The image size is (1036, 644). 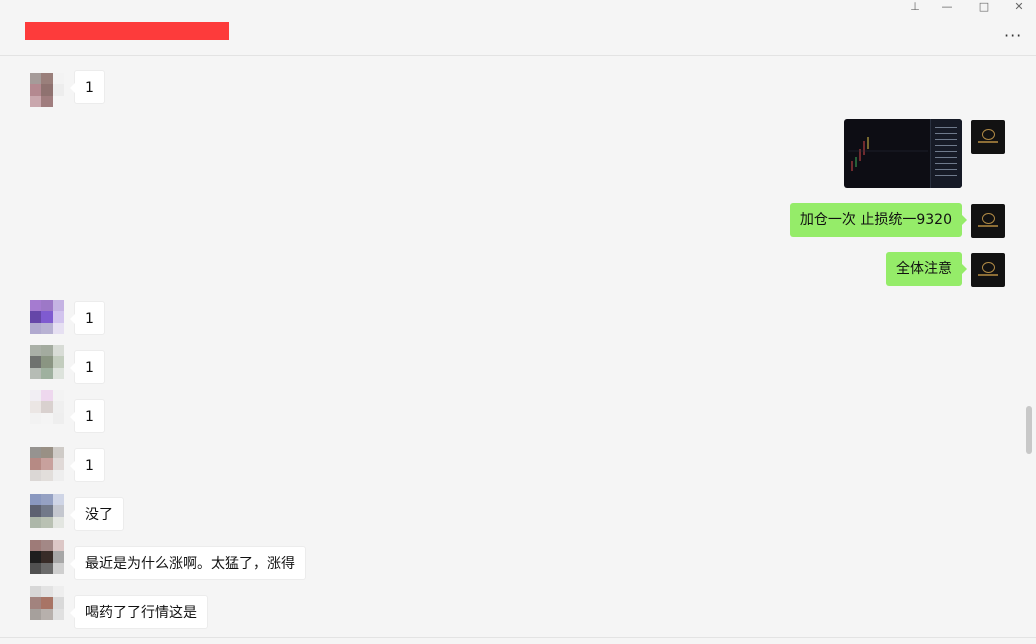 What do you see at coordinates (97, 514) in the screenshot?
I see `message-bubble: 没了` at bounding box center [97, 514].